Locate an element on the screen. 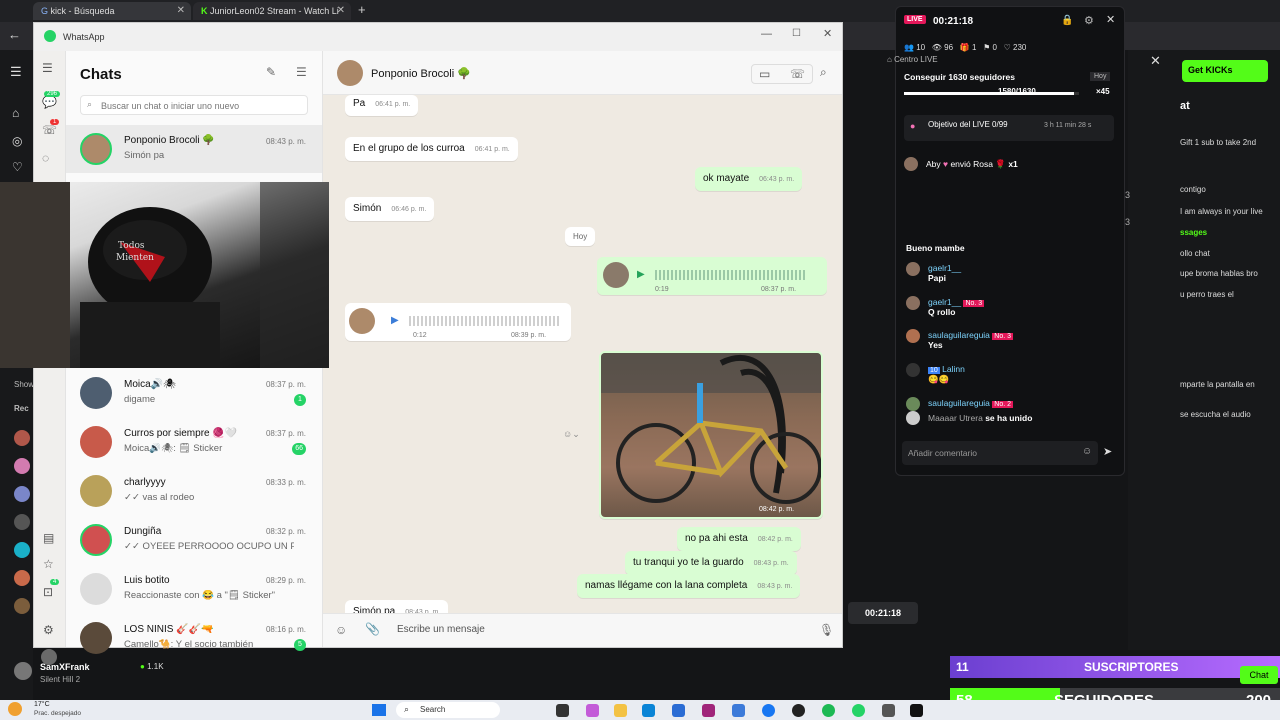 This screenshot has width=1280, height=720. chat-message: saulaguilareguia No. 2 is located at coordinates (971, 403).